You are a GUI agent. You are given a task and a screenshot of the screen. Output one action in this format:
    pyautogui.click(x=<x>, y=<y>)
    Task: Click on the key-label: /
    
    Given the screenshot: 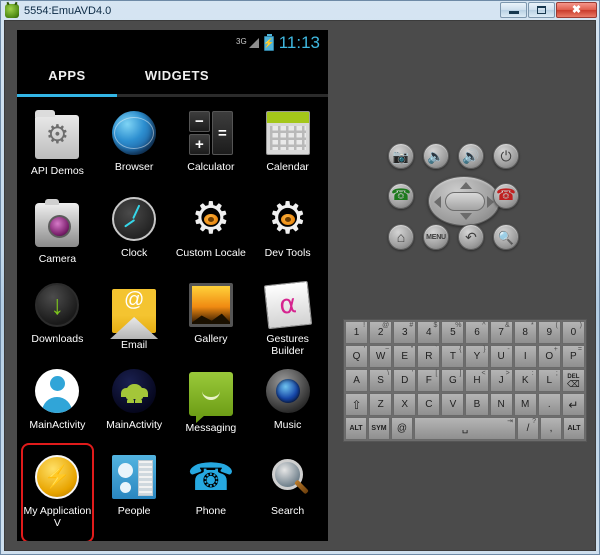 What is the action you would take?
    pyautogui.click(x=528, y=428)
    